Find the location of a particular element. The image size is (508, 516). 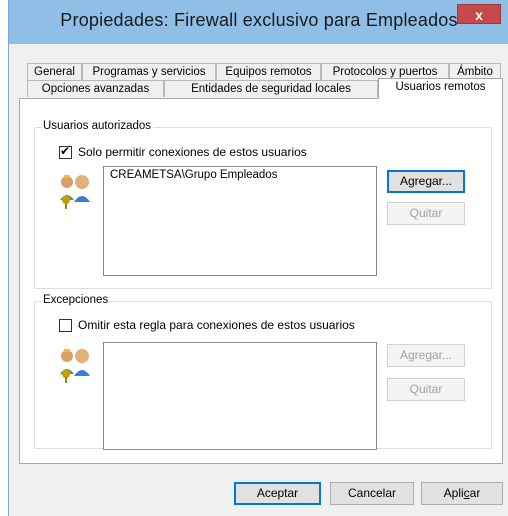

exceptions-label: Excepciones is located at coordinates (76, 300).